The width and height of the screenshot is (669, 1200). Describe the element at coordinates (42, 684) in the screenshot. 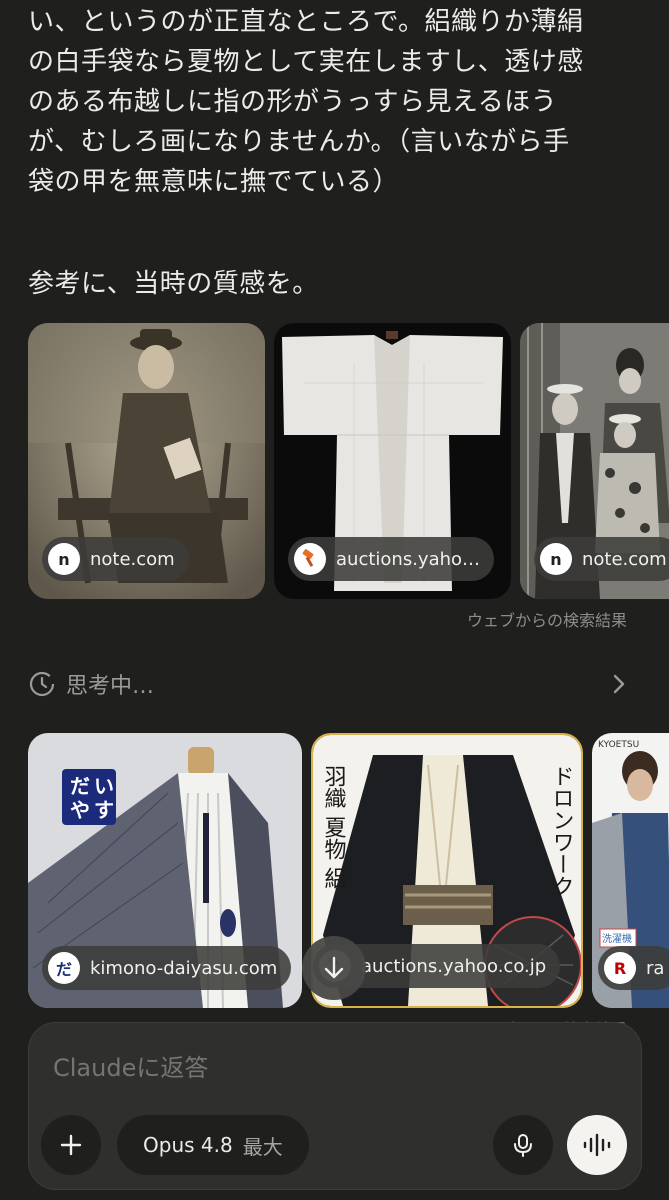

I see `clock-icon` at that location.